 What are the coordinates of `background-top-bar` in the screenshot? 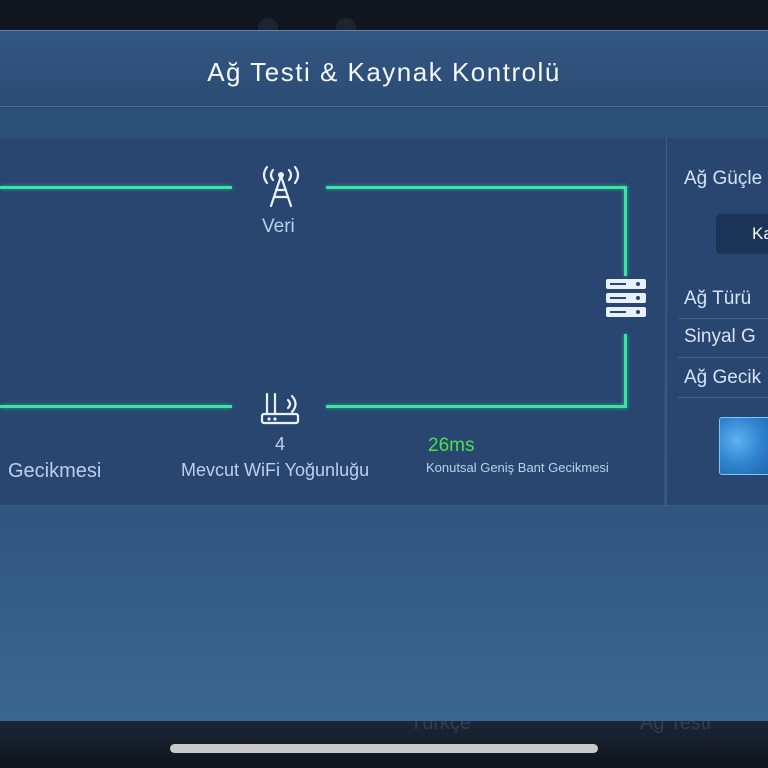 It's located at (384, 15).